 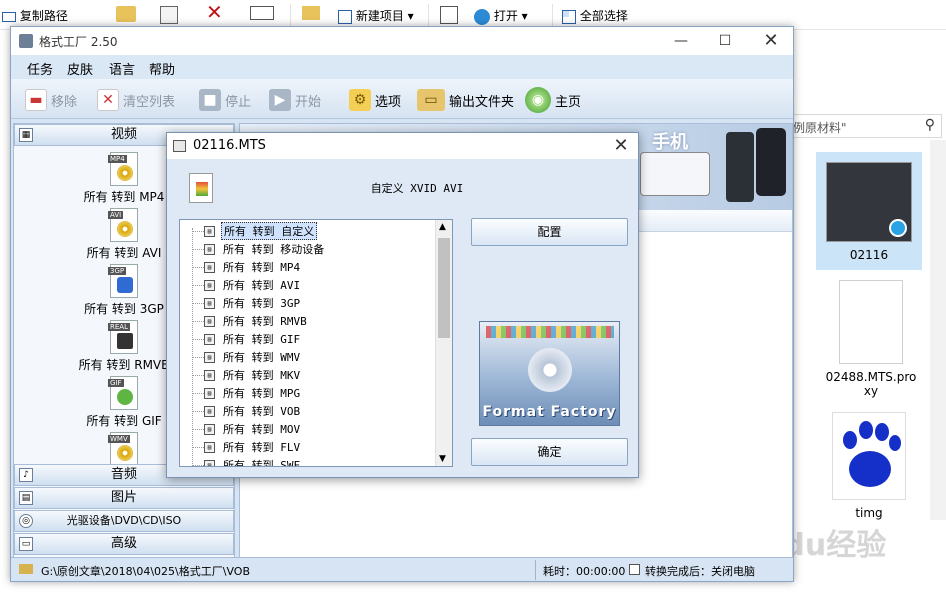 I want to click on category-advanced: ▭ 高级, so click(x=124, y=544).